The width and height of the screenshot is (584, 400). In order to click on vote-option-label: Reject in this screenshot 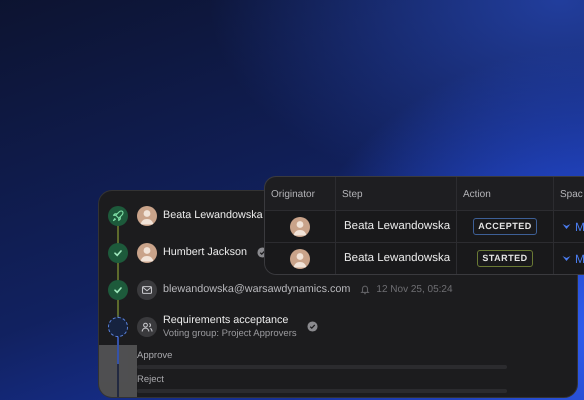, I will do `click(150, 379)`.